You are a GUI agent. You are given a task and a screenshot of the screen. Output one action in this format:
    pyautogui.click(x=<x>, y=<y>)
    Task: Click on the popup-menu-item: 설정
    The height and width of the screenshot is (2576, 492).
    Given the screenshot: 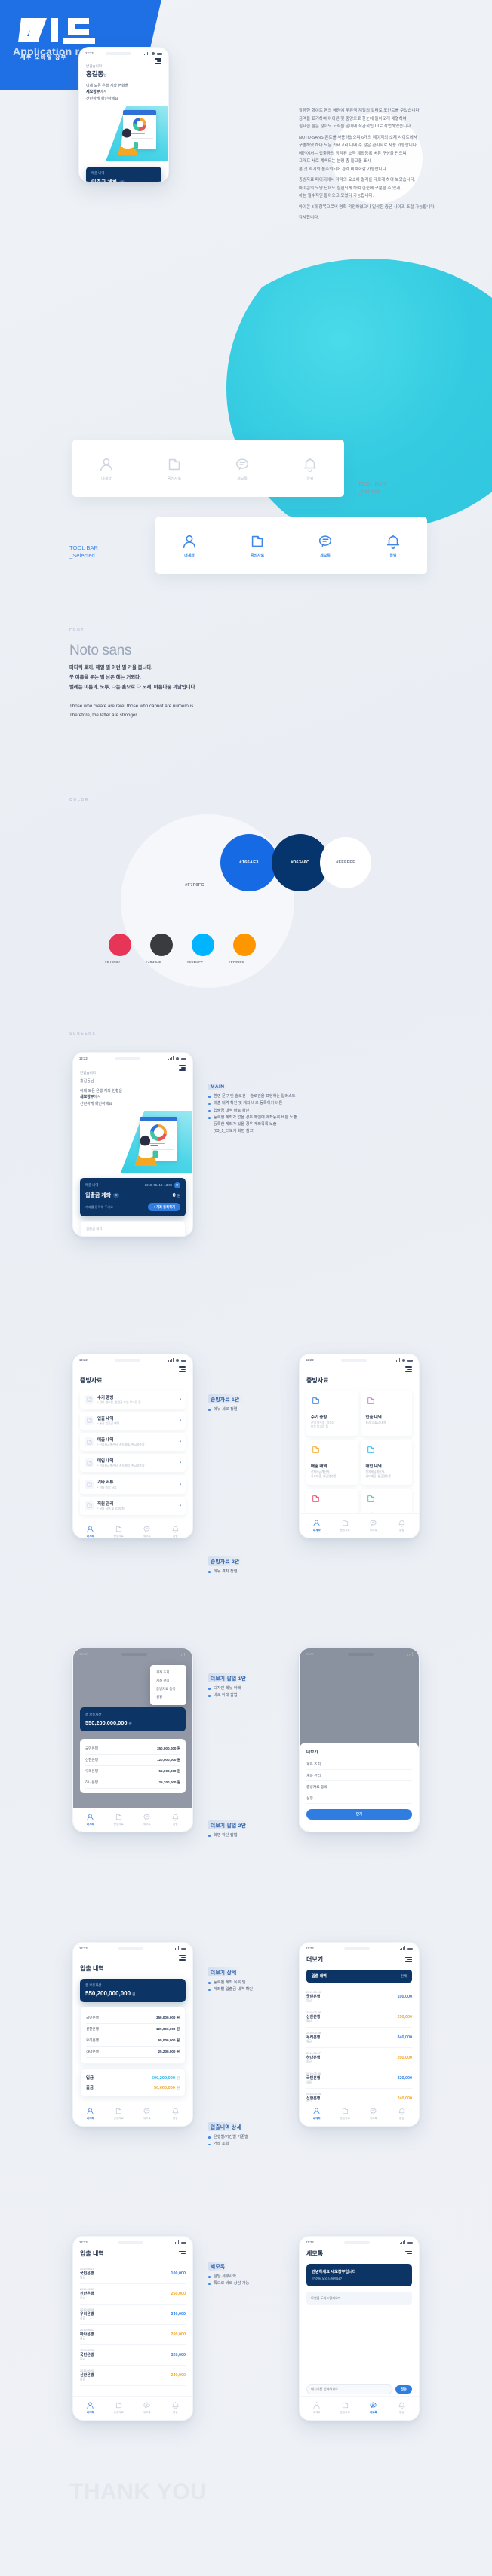 What is the action you would take?
    pyautogui.click(x=168, y=1697)
    